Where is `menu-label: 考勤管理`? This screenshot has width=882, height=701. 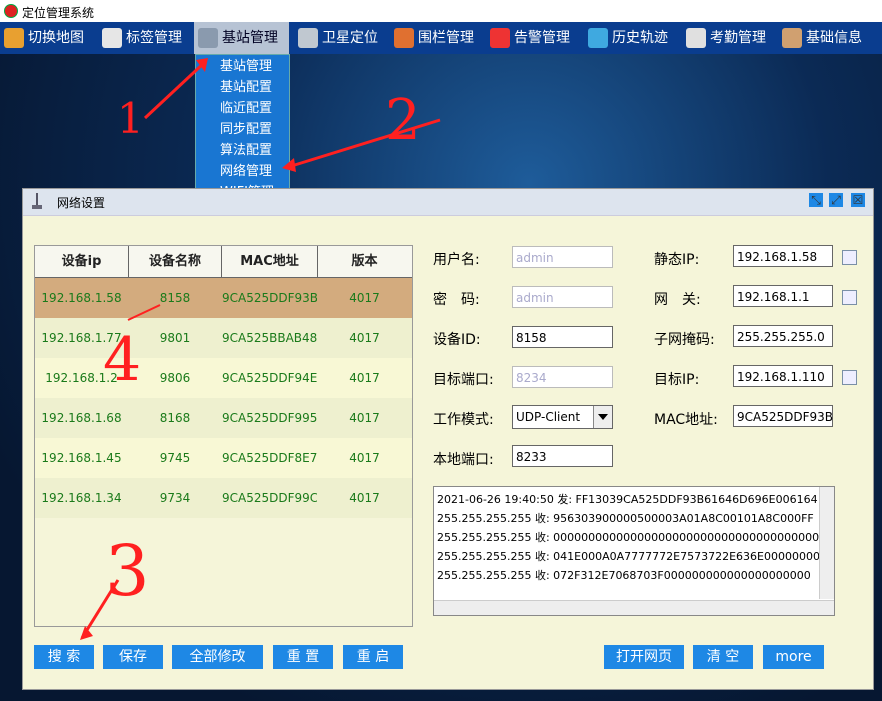
menu-label: 考勤管理 is located at coordinates (738, 38).